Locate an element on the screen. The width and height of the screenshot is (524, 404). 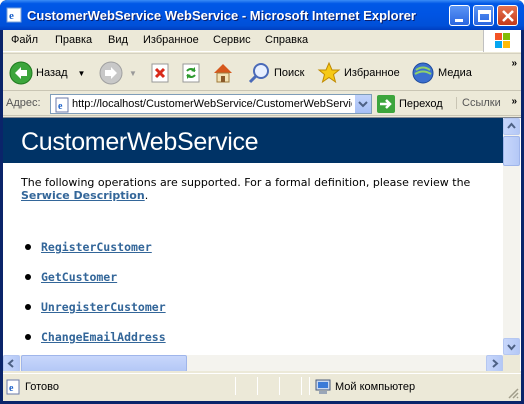
refresh-icon is located at coordinates (191, 73).